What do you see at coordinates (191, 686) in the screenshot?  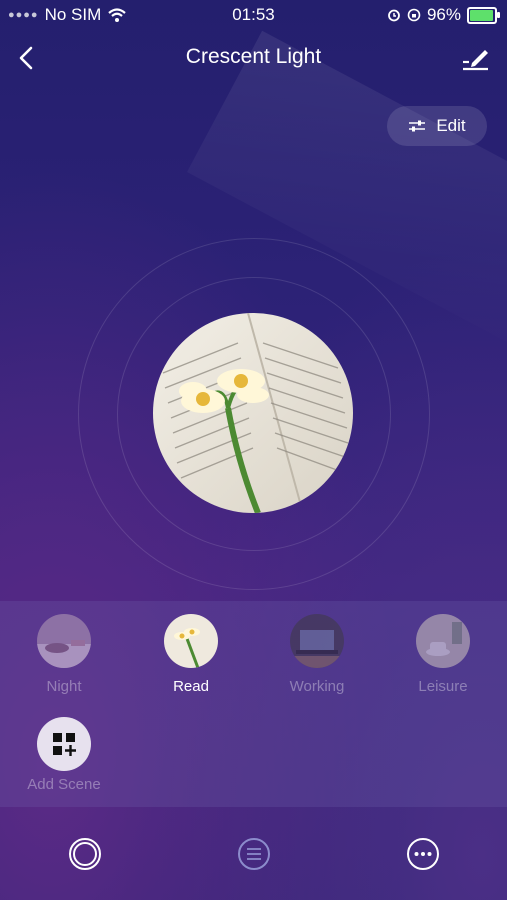 I see `scene-label: Read` at bounding box center [191, 686].